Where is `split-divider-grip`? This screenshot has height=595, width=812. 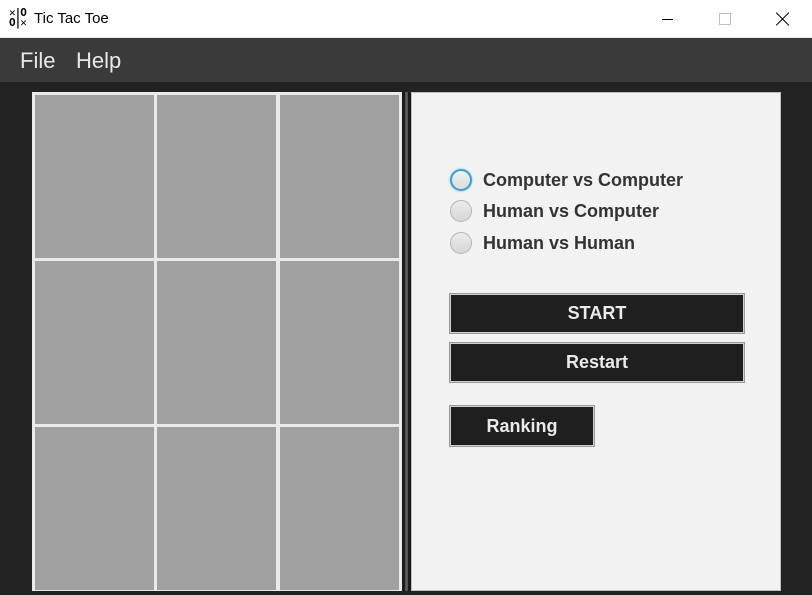
split-divider-grip is located at coordinates (406, 341).